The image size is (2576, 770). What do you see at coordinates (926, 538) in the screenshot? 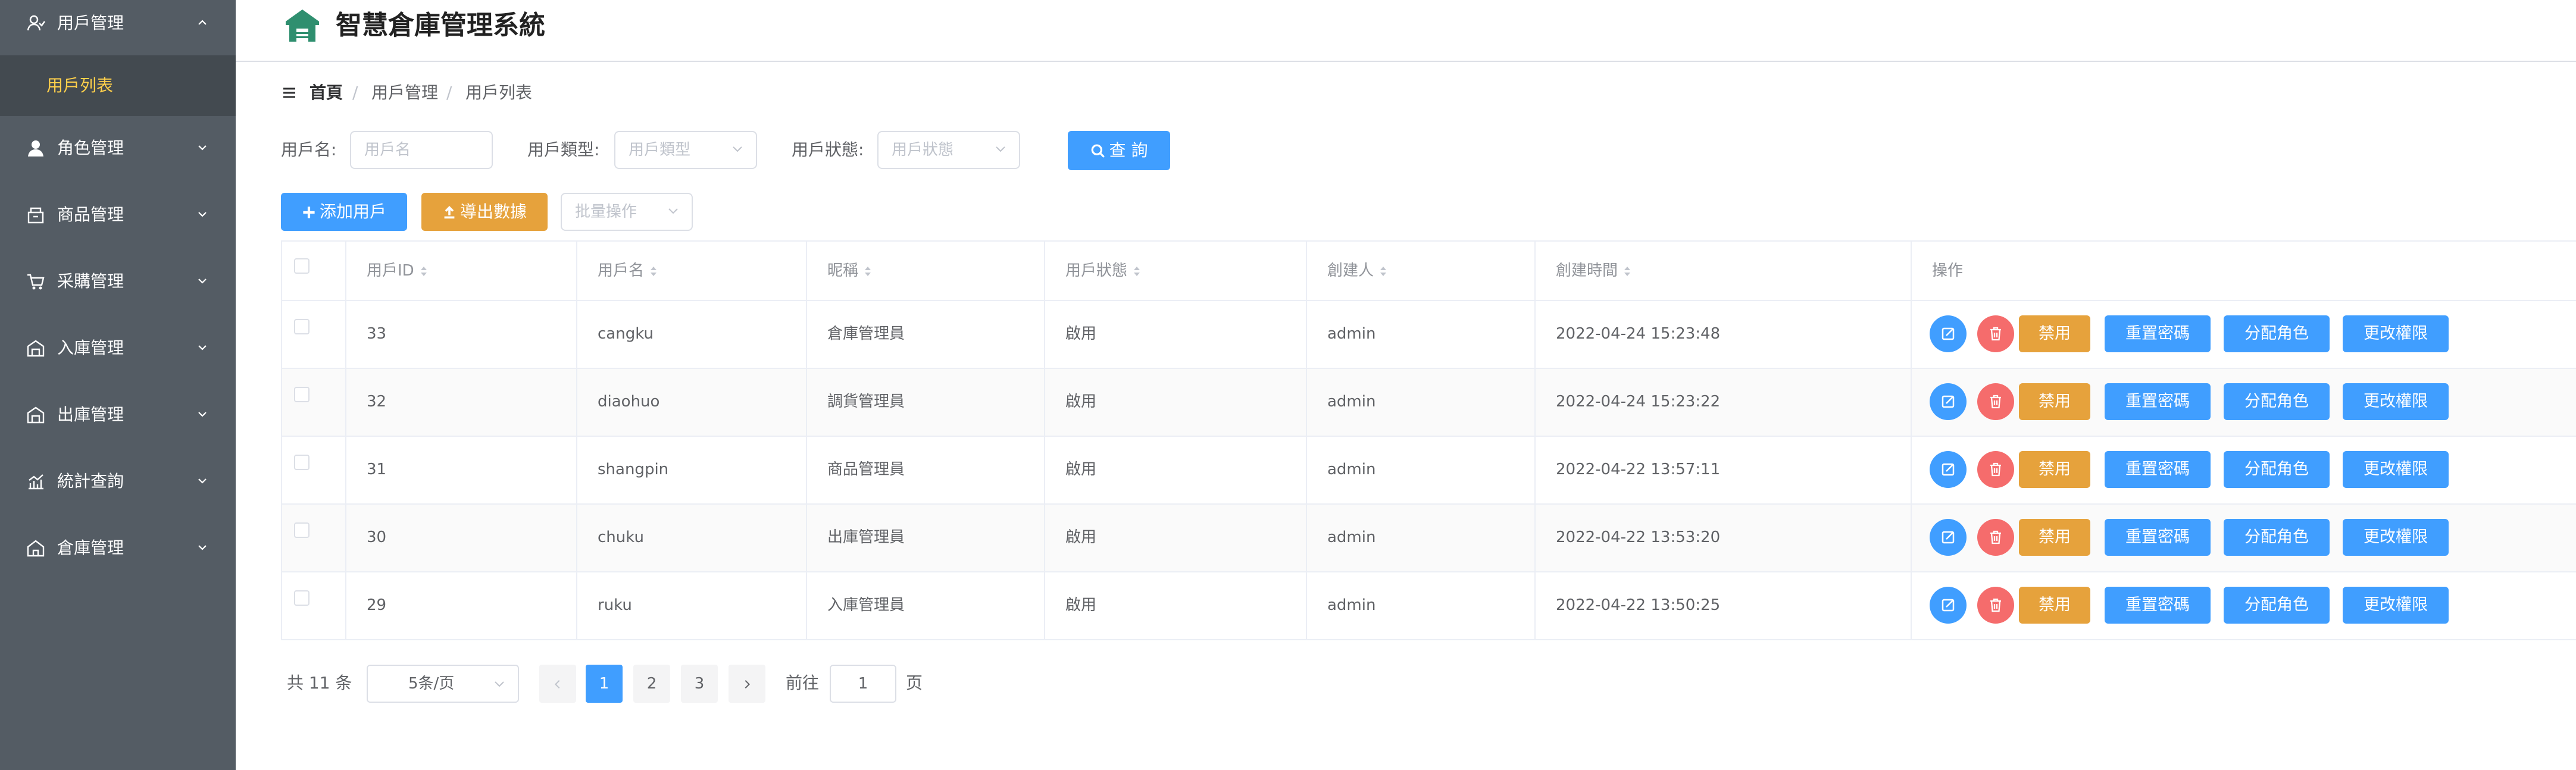
I see `cell-nickname: 出庫管理員` at bounding box center [926, 538].